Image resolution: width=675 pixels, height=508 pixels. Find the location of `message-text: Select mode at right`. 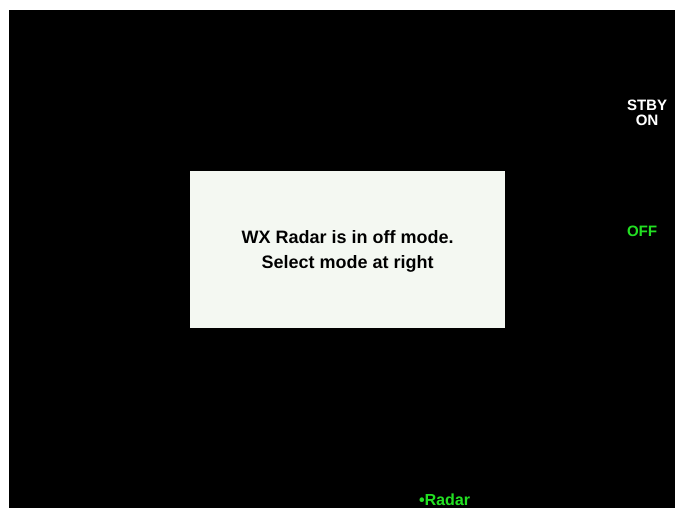

message-text: Select mode at right is located at coordinates (347, 262).